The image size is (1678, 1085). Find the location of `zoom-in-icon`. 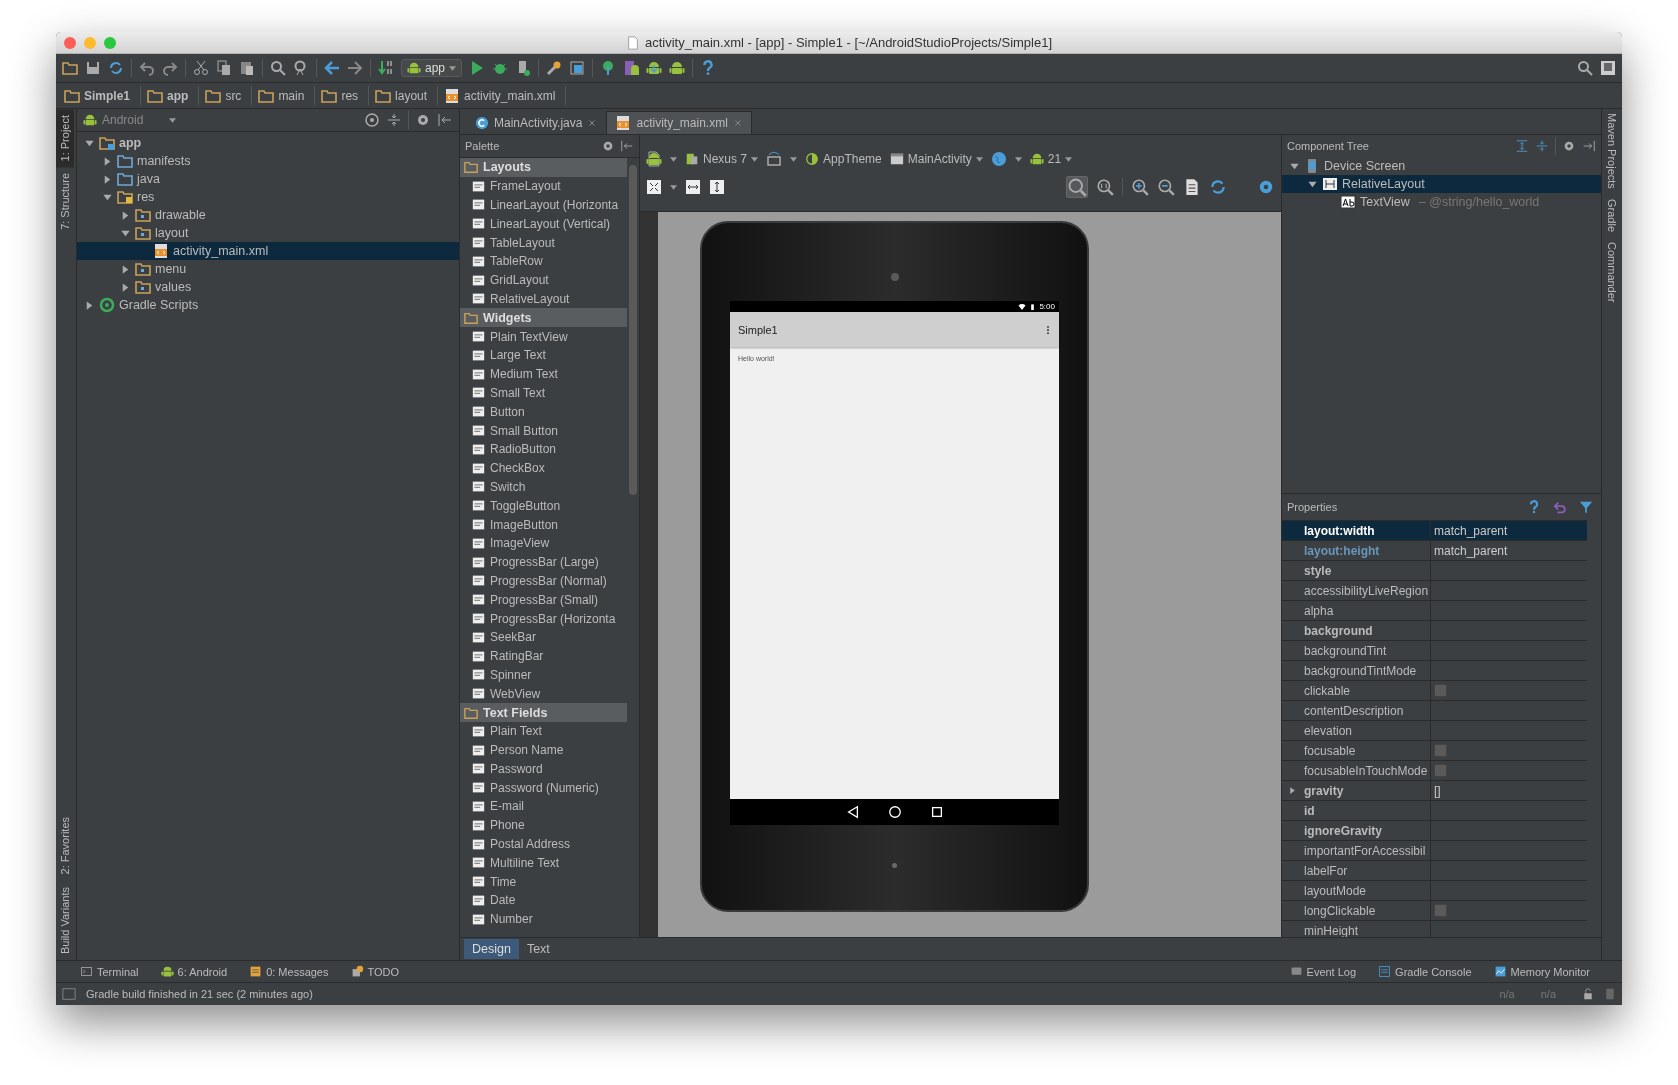

zoom-in-icon is located at coordinates (1140, 187).